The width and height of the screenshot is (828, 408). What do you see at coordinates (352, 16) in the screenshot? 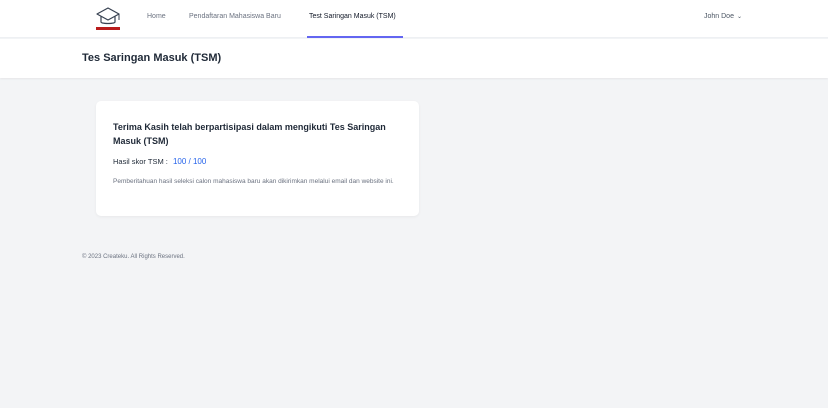
I see `nav-tsm: Test Saringan Masuk (TSM)` at bounding box center [352, 16].